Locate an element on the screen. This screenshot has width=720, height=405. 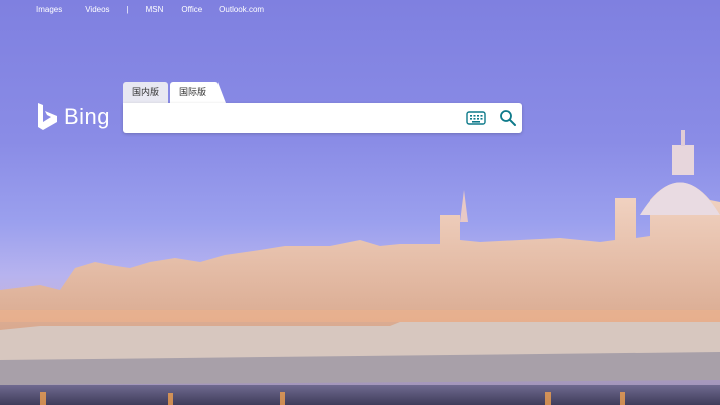
keyboard-icon is located at coordinates (476, 118).